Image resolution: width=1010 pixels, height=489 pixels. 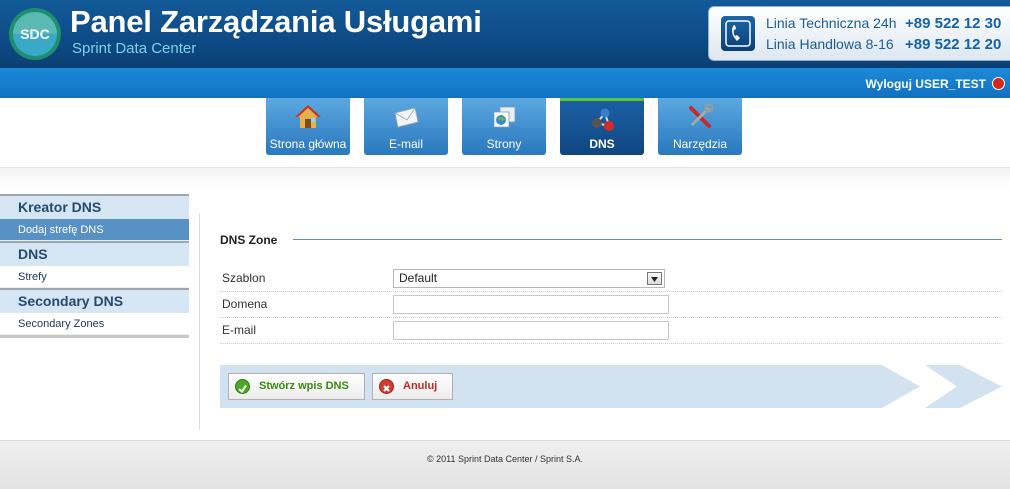 What do you see at coordinates (647, 239) in the screenshot?
I see `section-divider` at bounding box center [647, 239].